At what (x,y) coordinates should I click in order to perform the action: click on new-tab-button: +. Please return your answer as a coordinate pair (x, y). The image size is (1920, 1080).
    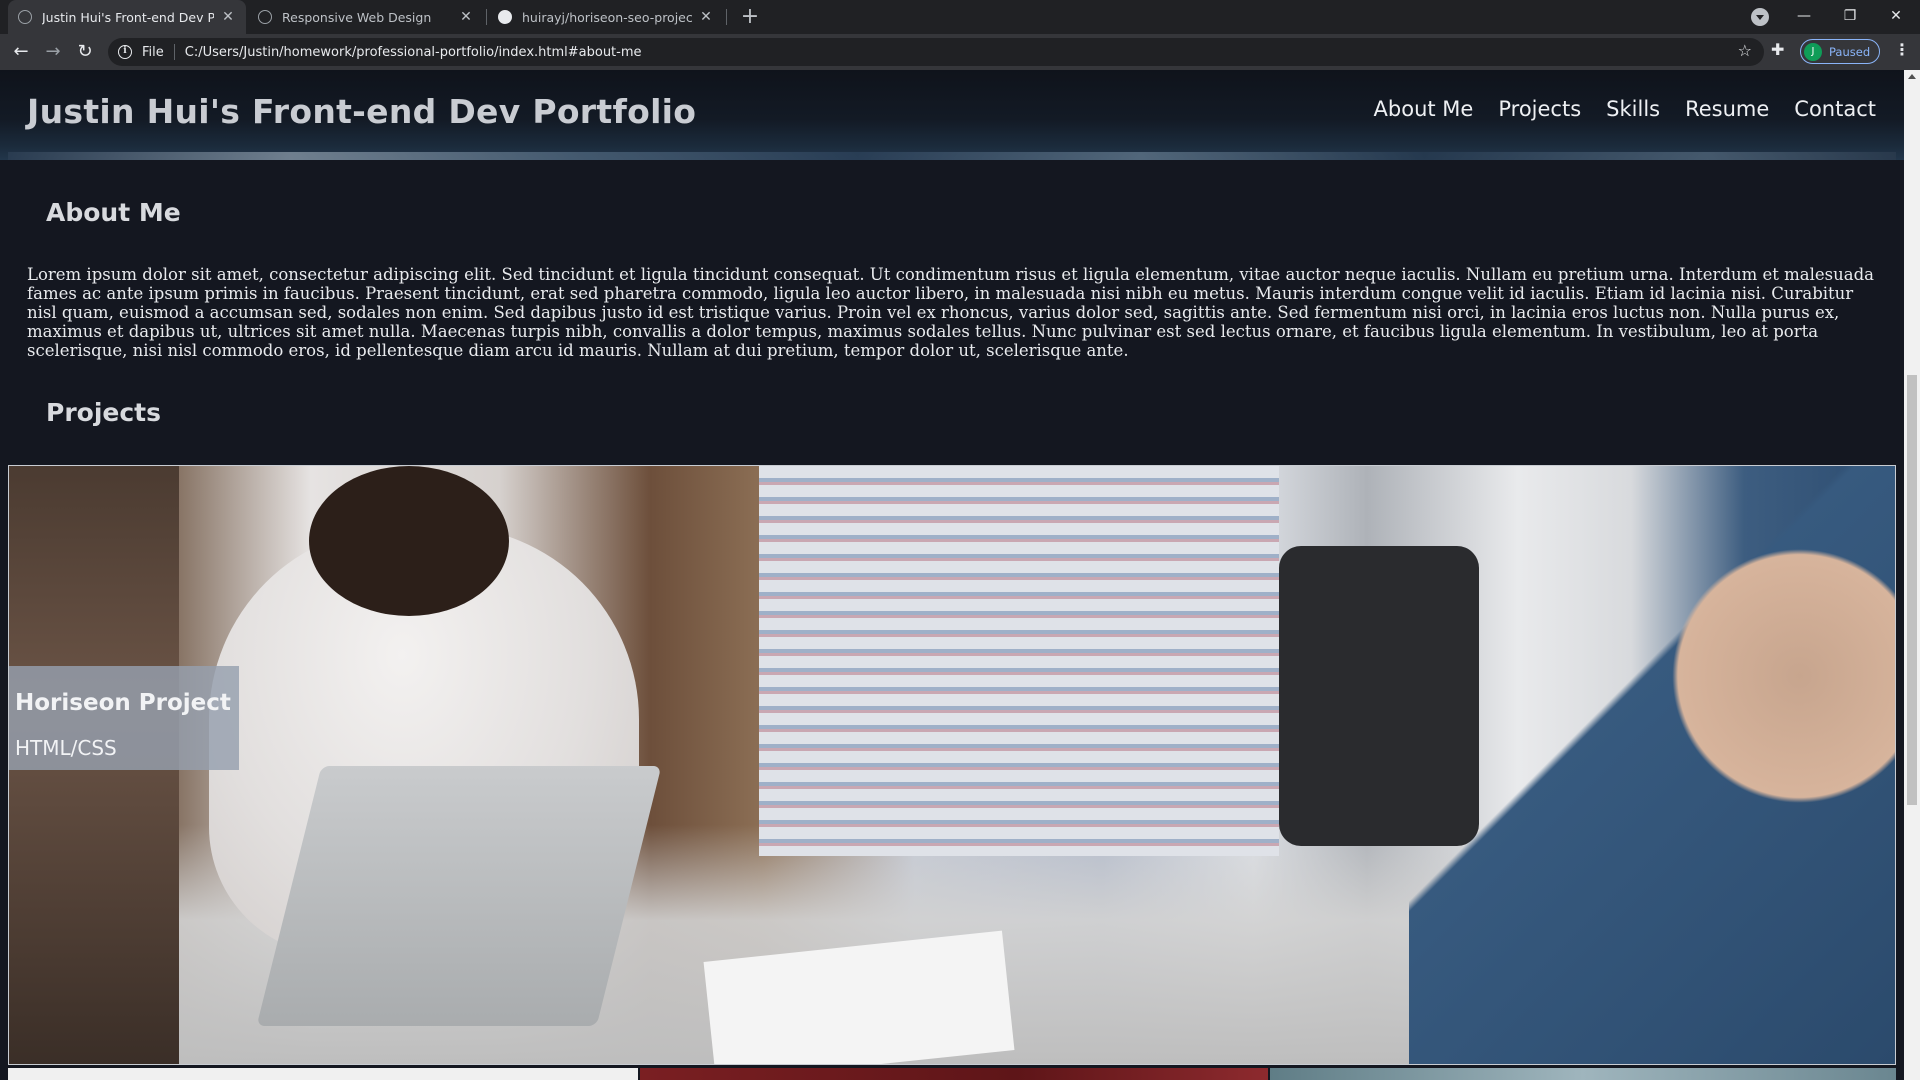
    Looking at the image, I should click on (750, 17).